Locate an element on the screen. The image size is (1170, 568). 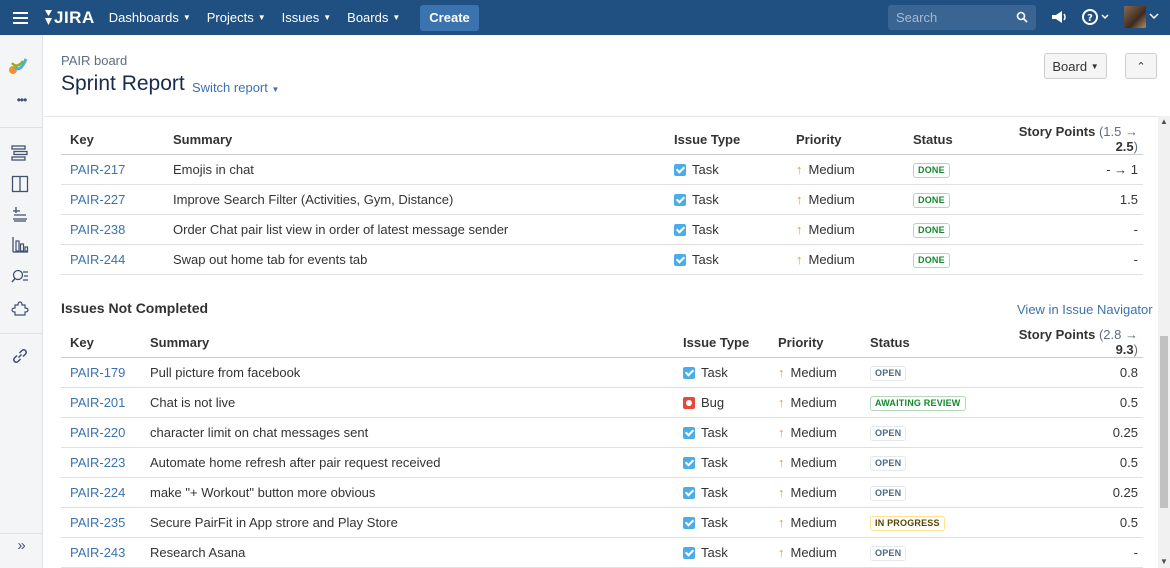
priority-label: Medium is located at coordinates (813, 432).